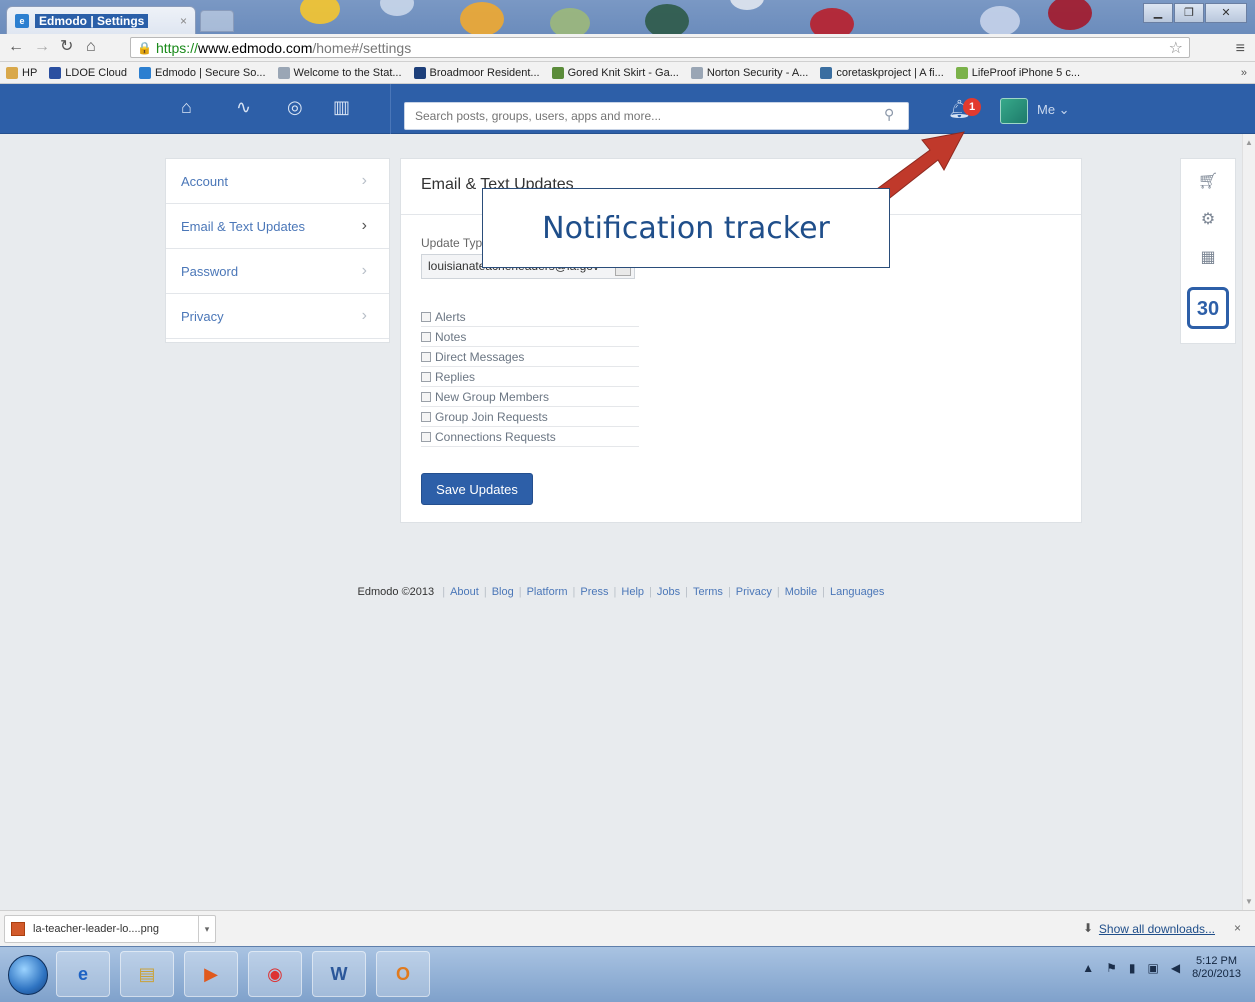  Describe the element at coordinates (275, 974) in the screenshot. I see `chrome-icon: ◉` at that location.